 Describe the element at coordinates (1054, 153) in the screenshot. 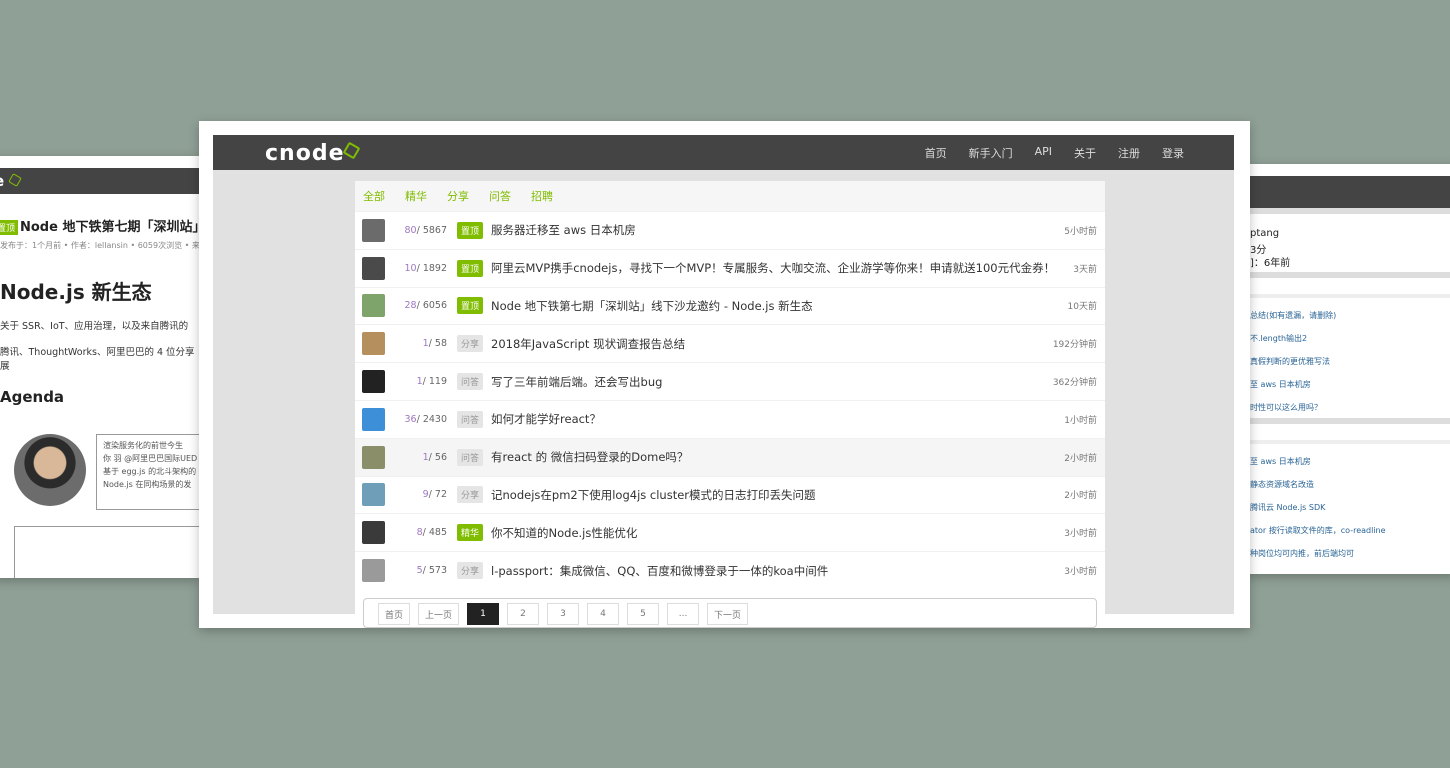

I see `nav-links: 首页 新手入门 API 关于 注册 登录` at that location.